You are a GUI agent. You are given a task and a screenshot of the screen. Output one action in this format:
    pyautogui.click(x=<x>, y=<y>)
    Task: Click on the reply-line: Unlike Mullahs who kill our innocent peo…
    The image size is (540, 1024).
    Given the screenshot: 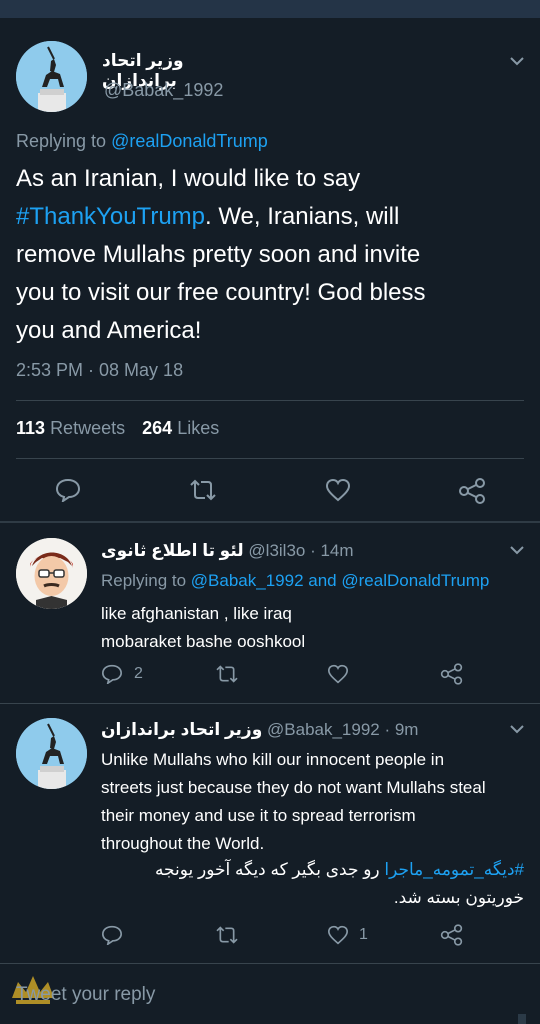 What is the action you would take?
    pyautogui.click(x=273, y=759)
    